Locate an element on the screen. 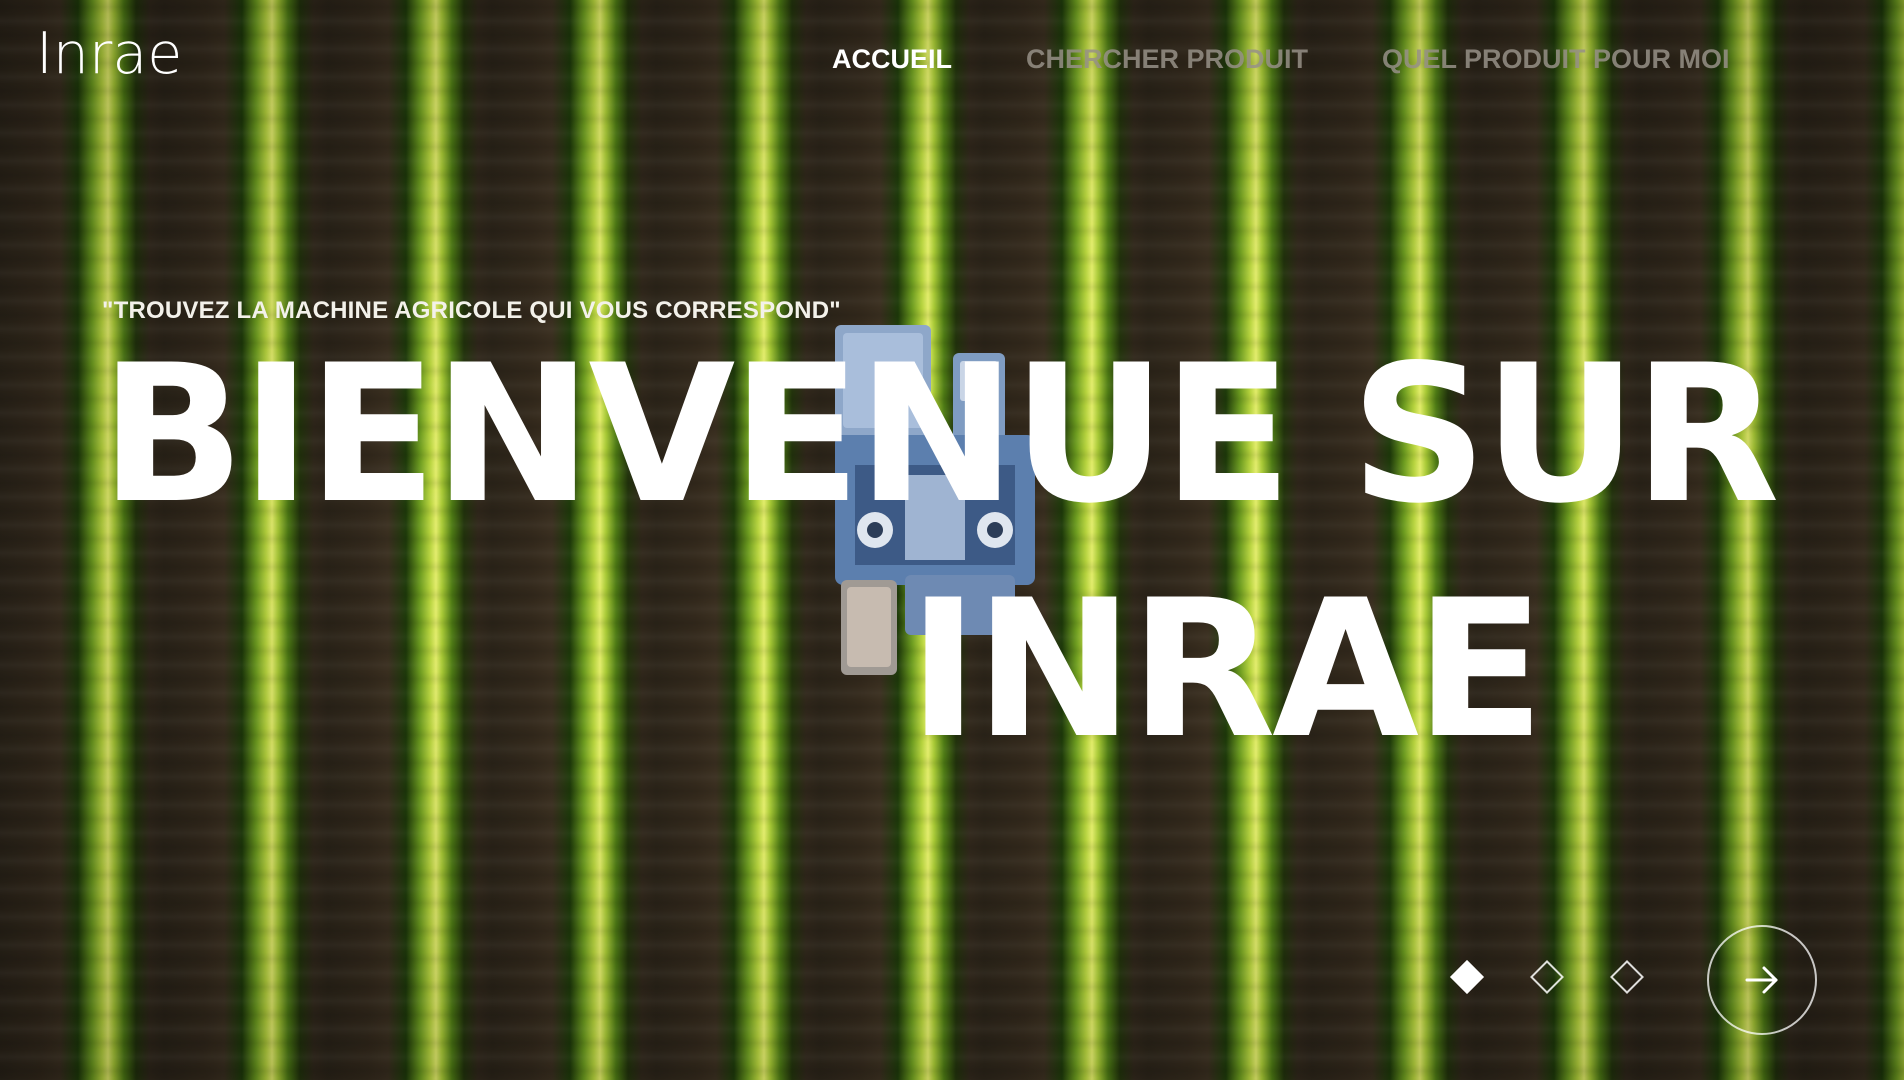 Image resolution: width=1904 pixels, height=1080 pixels. next-slide-button is located at coordinates (1762, 980).